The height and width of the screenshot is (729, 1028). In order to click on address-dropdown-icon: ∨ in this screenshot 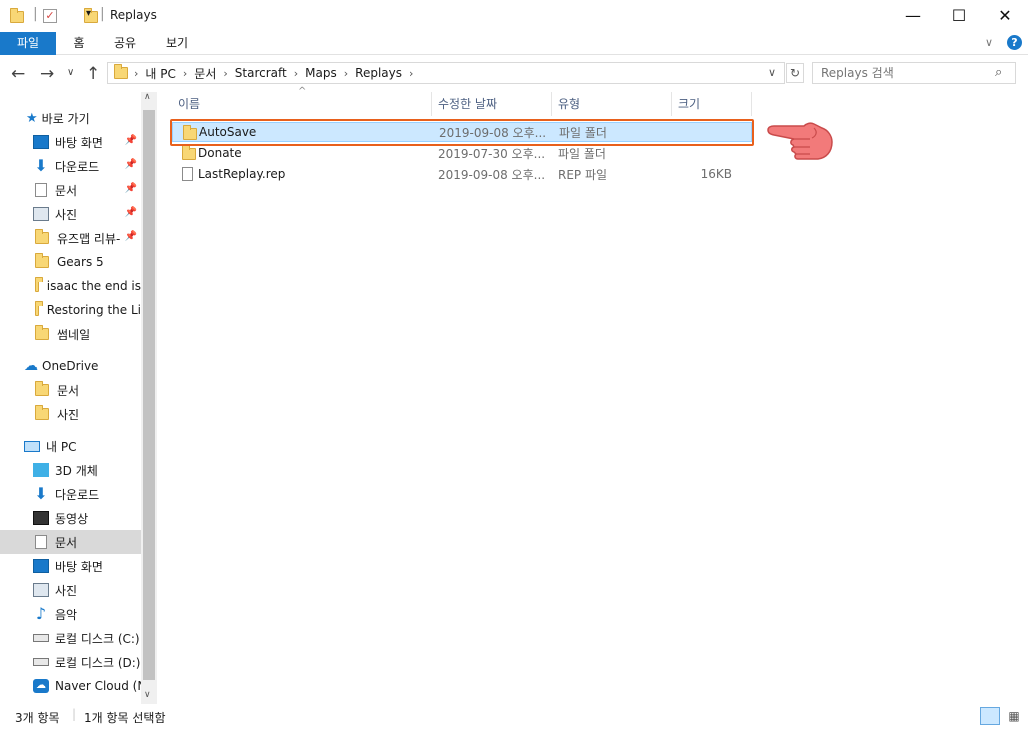, I will do `click(772, 72)`.